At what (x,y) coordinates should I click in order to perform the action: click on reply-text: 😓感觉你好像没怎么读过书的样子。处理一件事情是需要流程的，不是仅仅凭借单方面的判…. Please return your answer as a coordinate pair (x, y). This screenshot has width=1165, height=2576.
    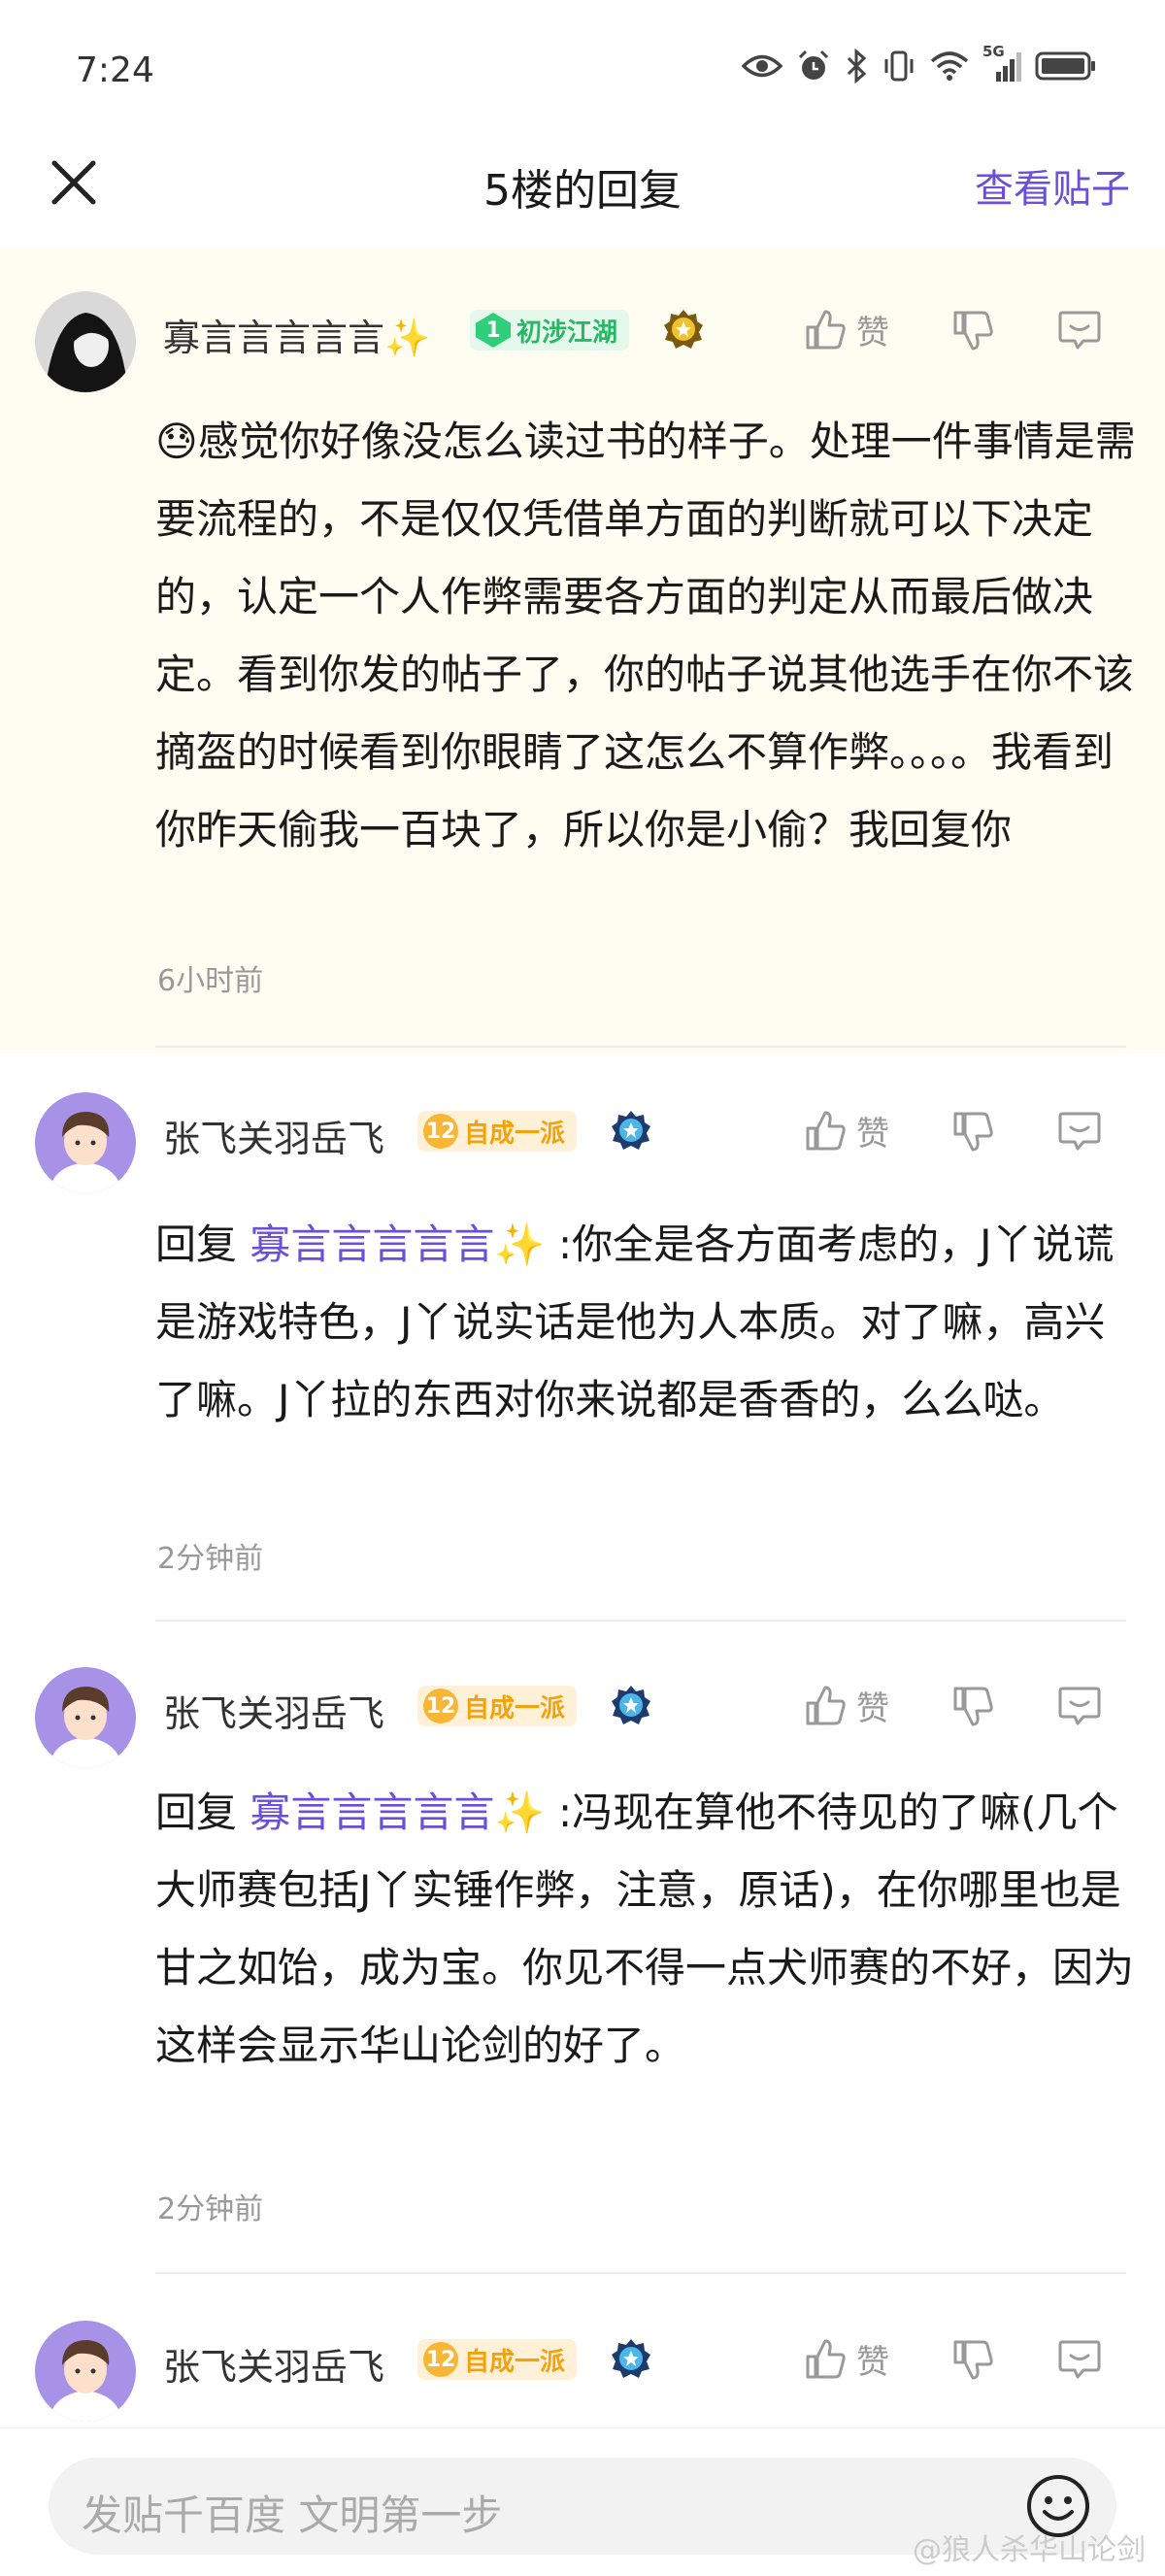
    Looking at the image, I should click on (645, 635).